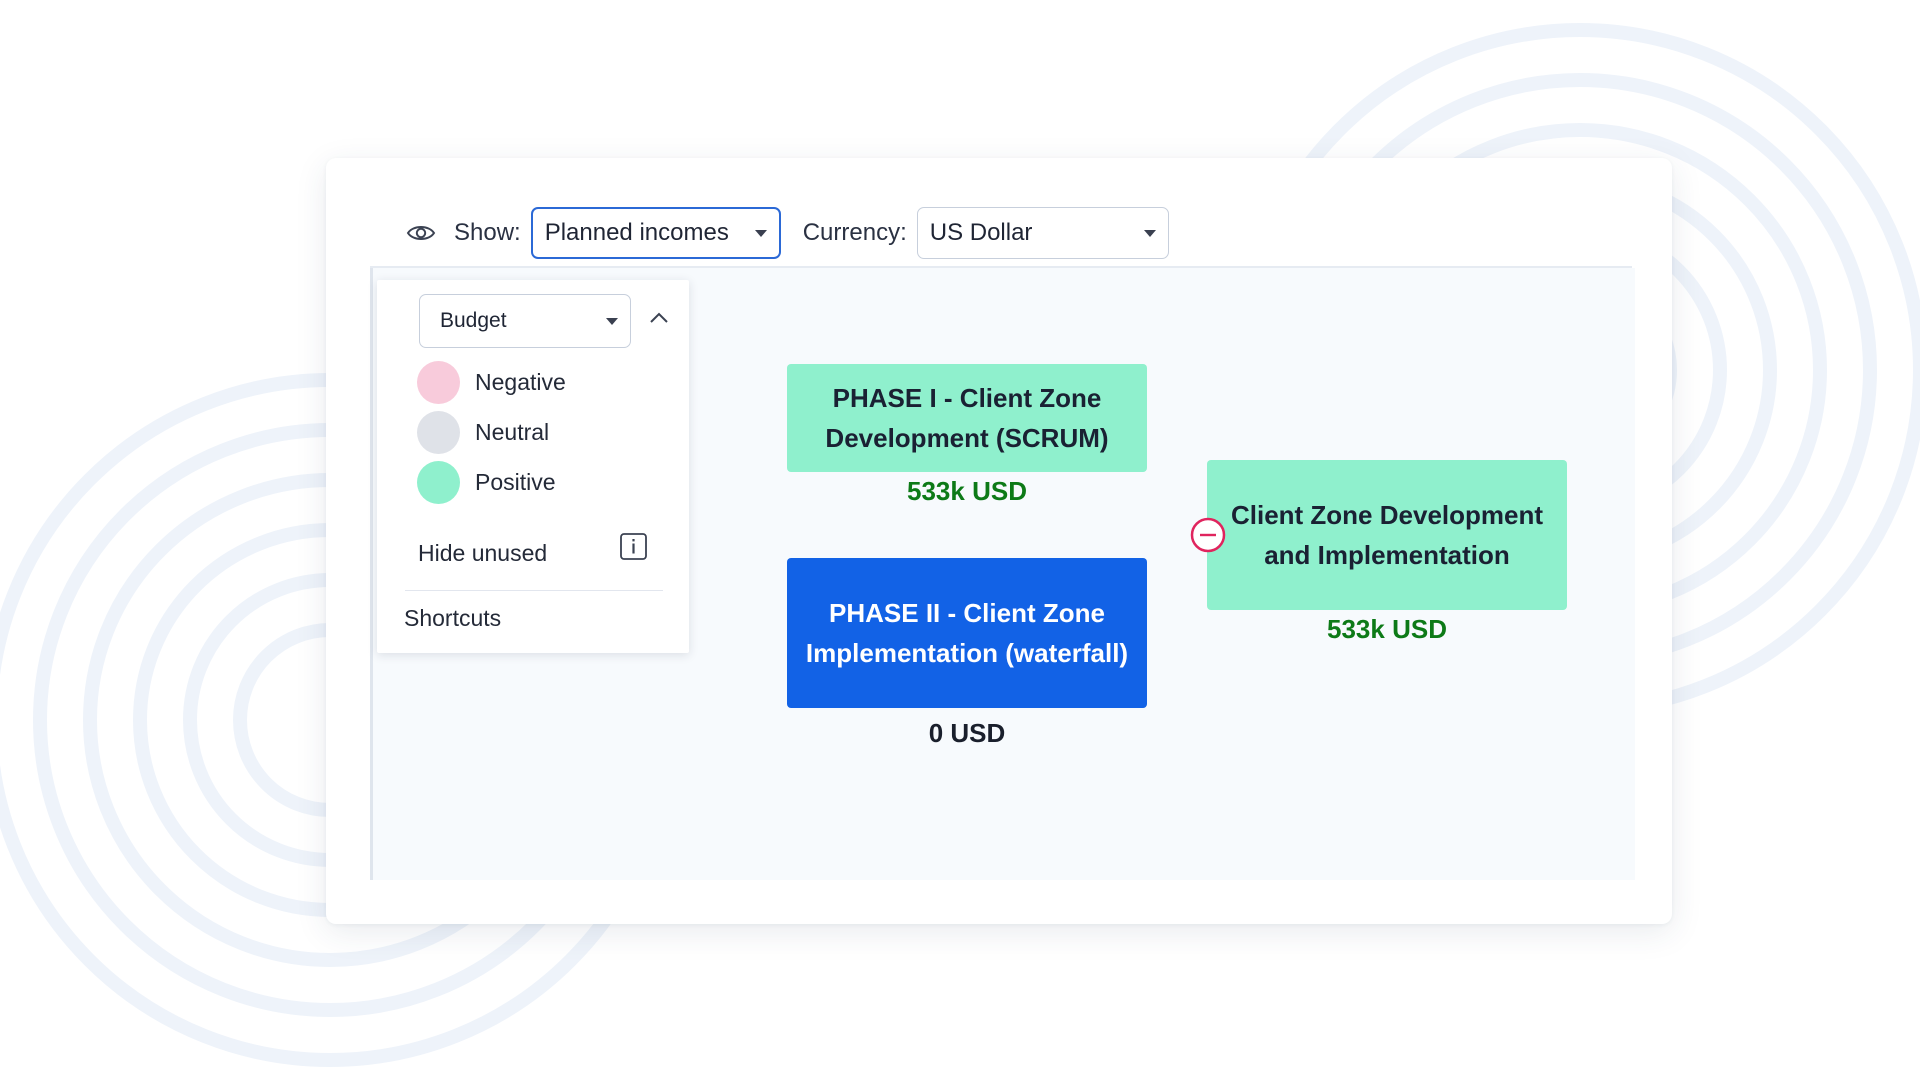  Describe the element at coordinates (487, 232) in the screenshot. I see `show-label: Show:` at that location.